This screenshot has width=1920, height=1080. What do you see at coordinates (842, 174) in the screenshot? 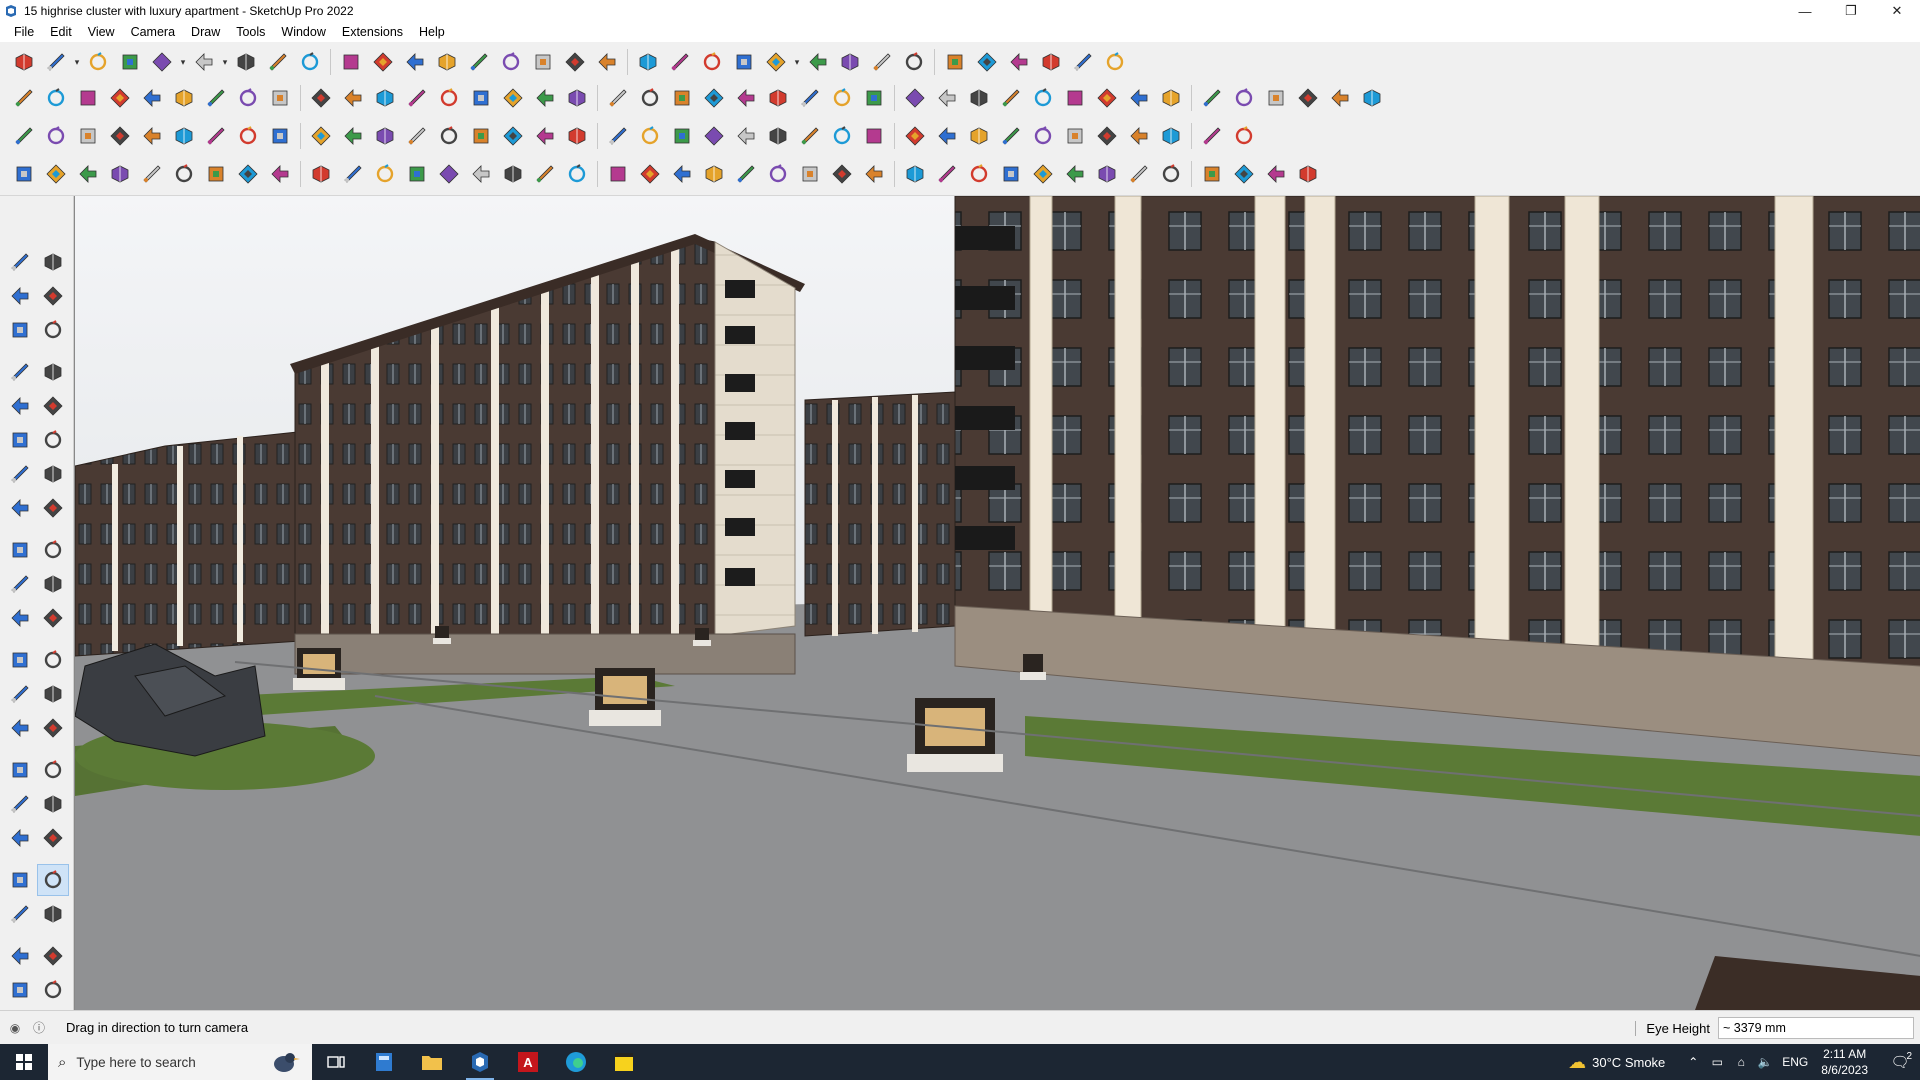
I see `row4-tool-26-icon` at bounding box center [842, 174].